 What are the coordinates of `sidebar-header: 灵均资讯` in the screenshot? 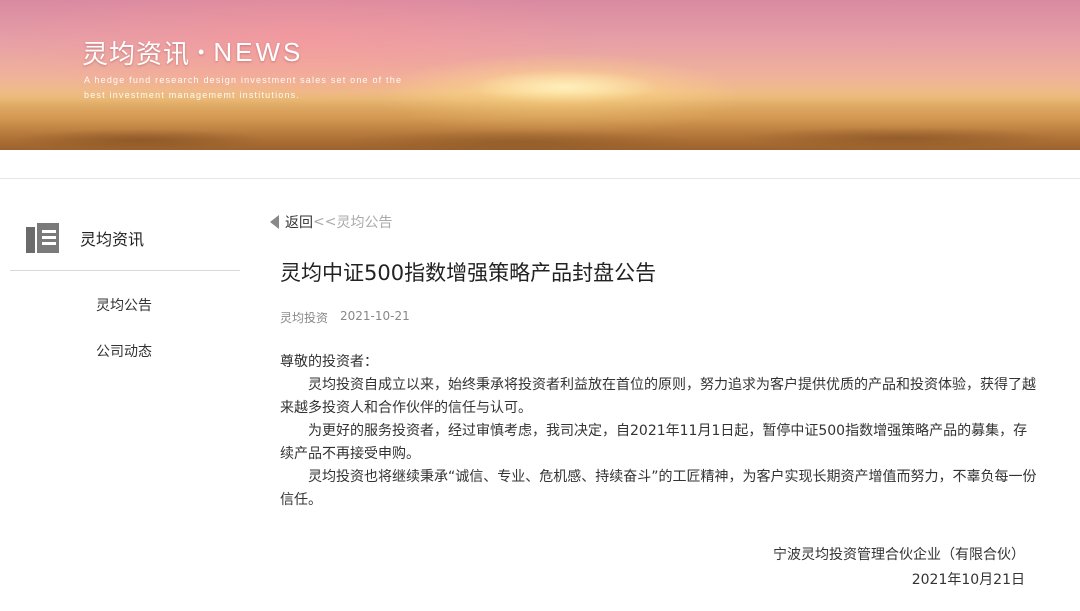 It's located at (125, 238).